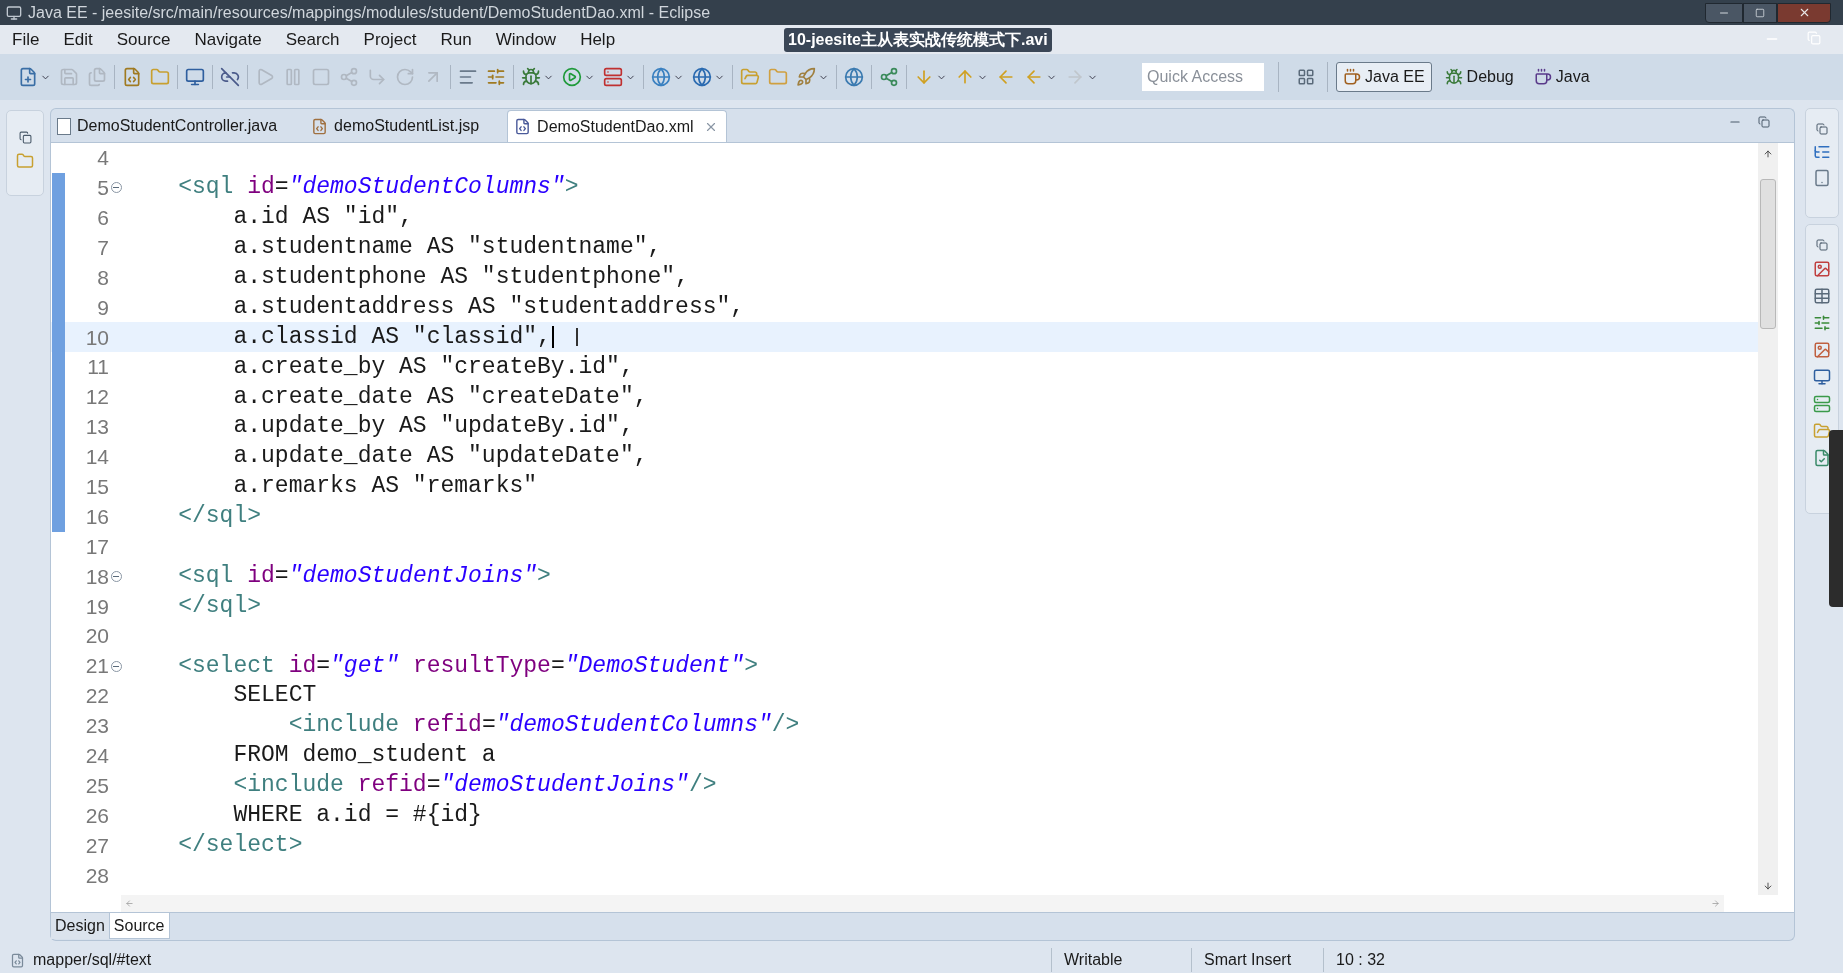 This screenshot has height=973, width=1843. I want to click on server-icon, so click(1822, 404).